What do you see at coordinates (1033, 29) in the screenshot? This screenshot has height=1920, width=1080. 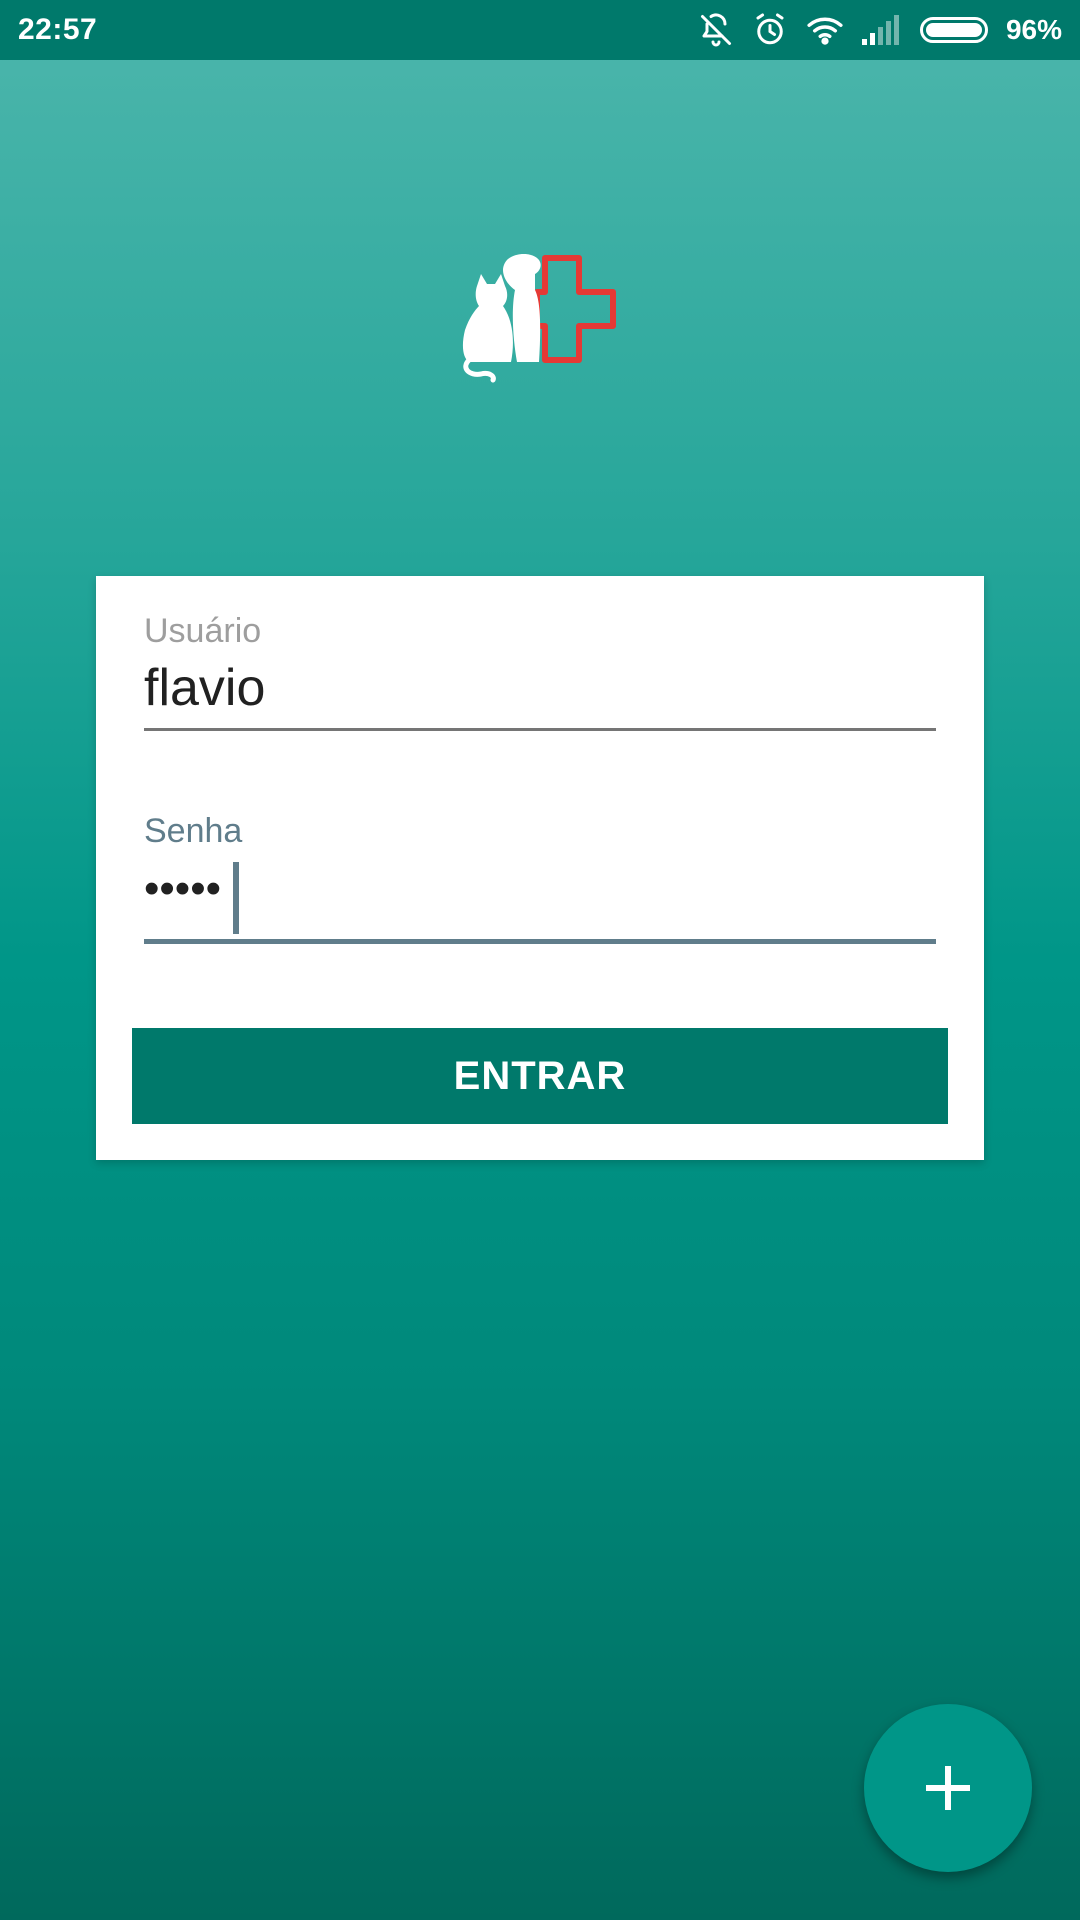 I see `battery-percent: 96%` at bounding box center [1033, 29].